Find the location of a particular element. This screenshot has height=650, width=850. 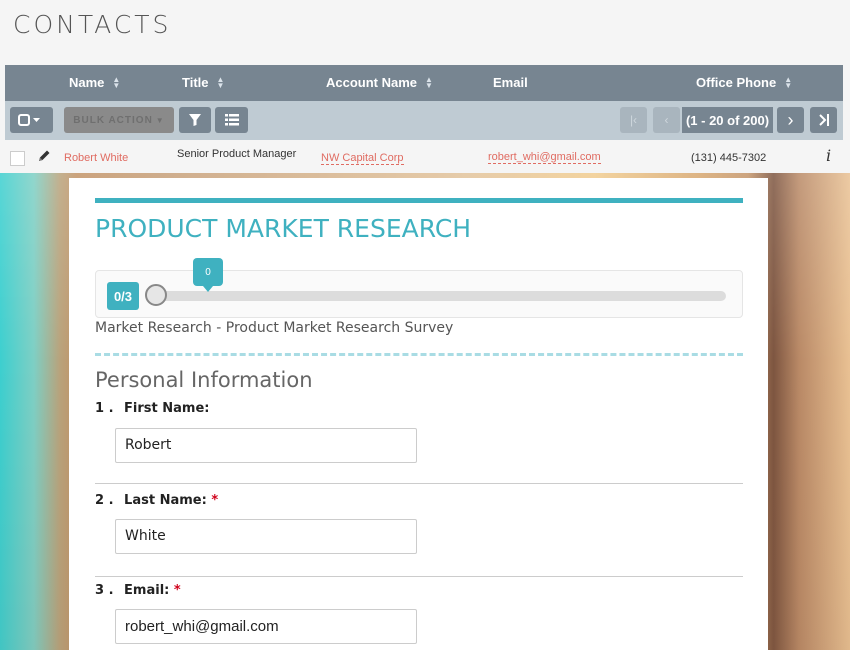

filter-button is located at coordinates (195, 120).